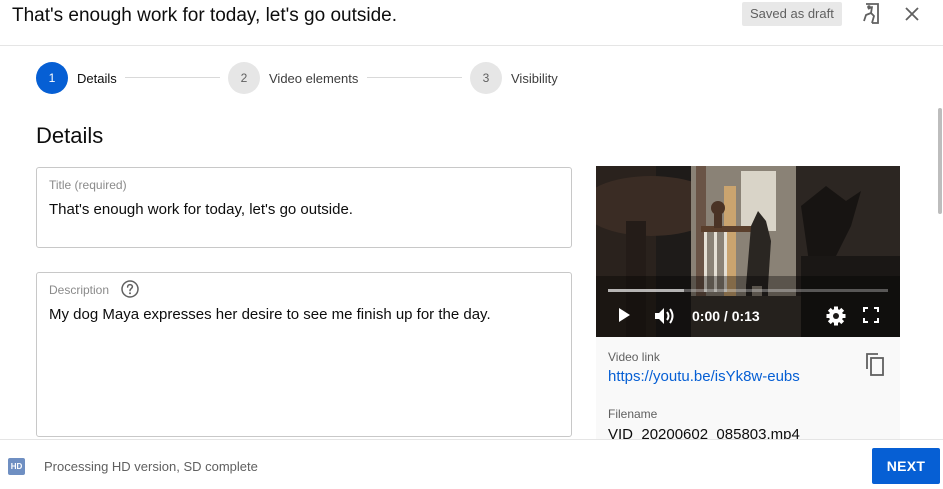  Describe the element at coordinates (748, 251) in the screenshot. I see `video-player: 0:00 / 0:13` at that location.